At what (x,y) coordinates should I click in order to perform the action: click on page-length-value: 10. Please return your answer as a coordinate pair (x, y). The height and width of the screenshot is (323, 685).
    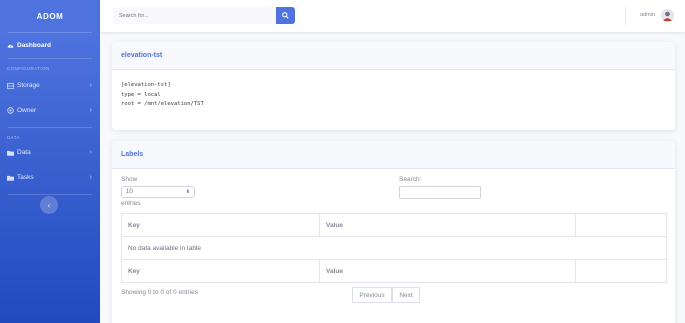
    Looking at the image, I should click on (129, 192).